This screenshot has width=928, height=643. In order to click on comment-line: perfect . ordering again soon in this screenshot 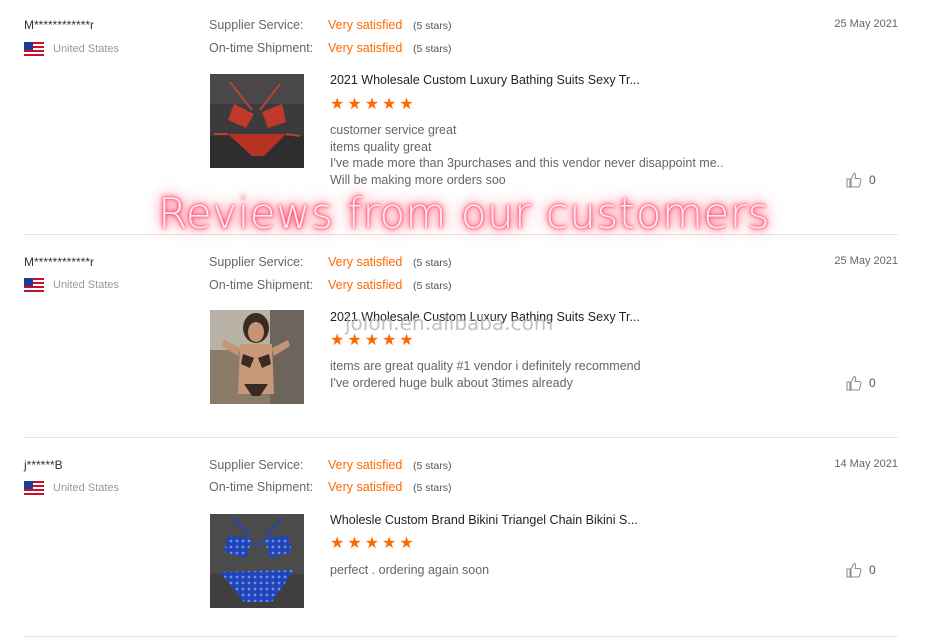, I will do `click(410, 570)`.